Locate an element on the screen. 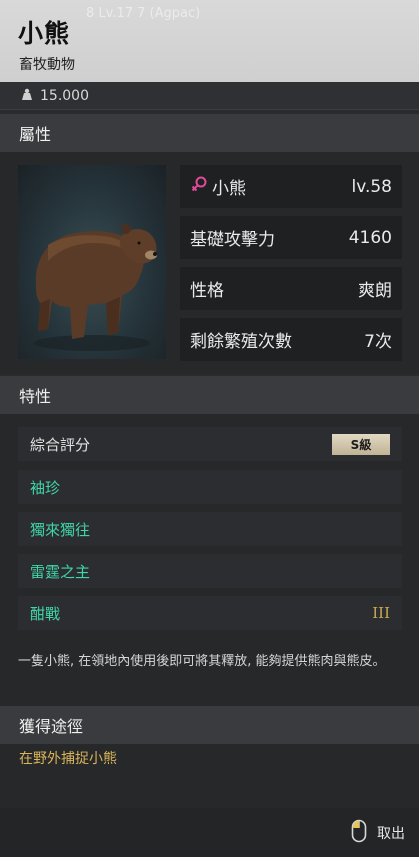 This screenshot has width=419, height=857. footer-bar: 取出 is located at coordinates (209, 832).